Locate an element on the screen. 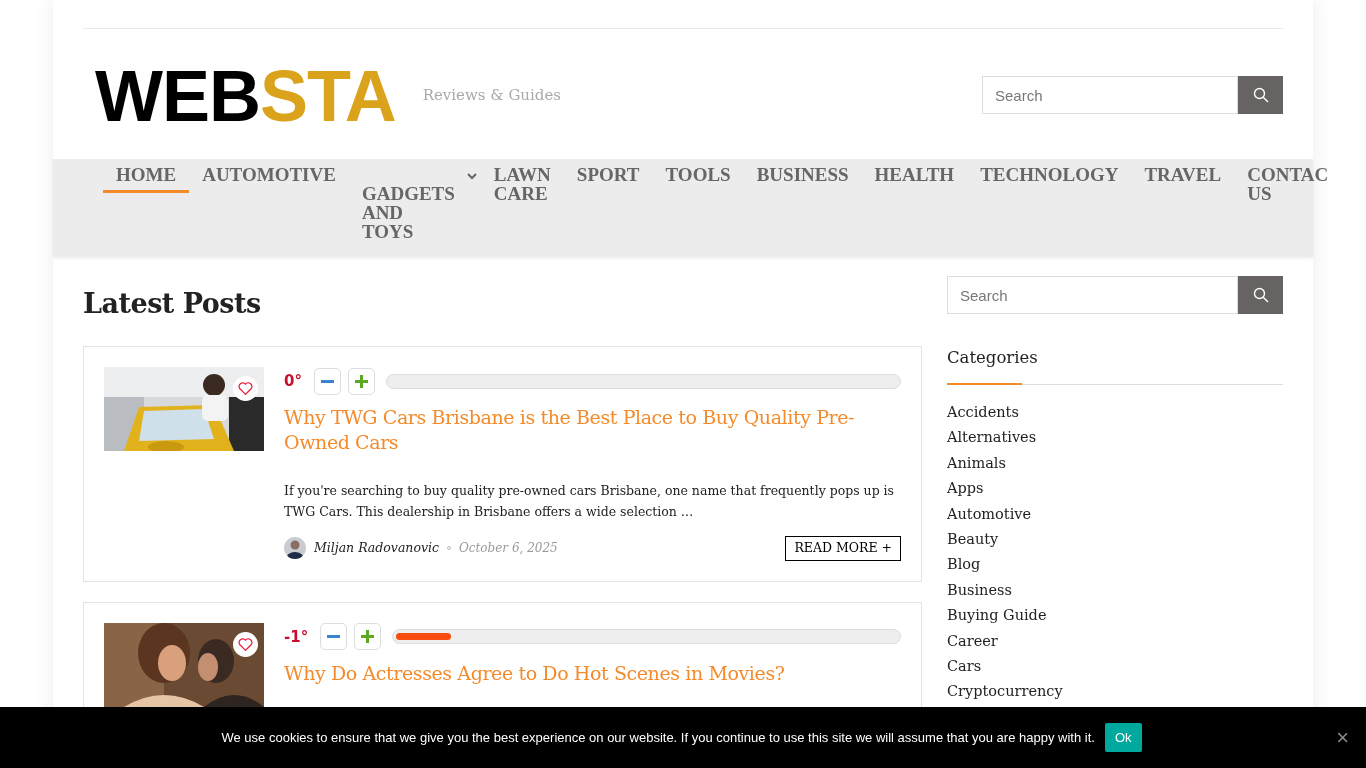 Image resolution: width=1366 pixels, height=768 pixels. category-link: Beauty is located at coordinates (973, 539).